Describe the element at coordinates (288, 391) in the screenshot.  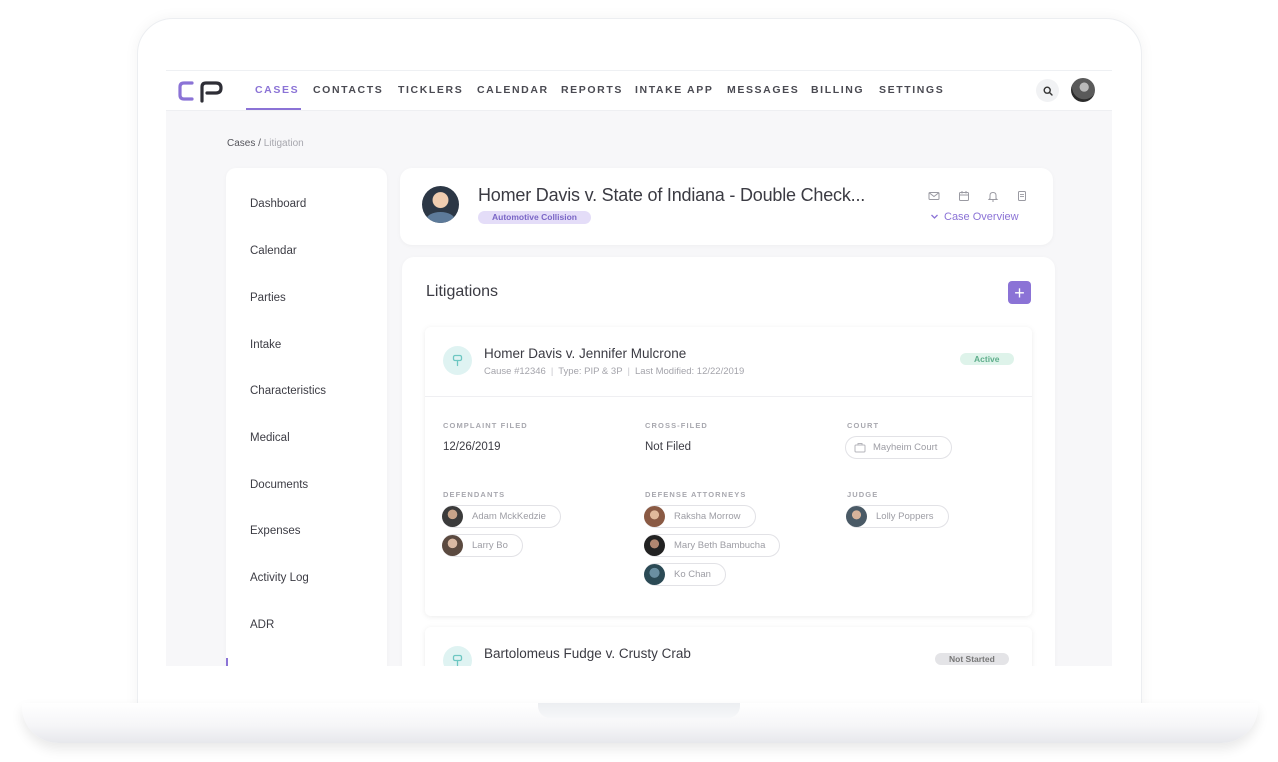
I see `sidebar-item-characteristics: Characteristics` at that location.